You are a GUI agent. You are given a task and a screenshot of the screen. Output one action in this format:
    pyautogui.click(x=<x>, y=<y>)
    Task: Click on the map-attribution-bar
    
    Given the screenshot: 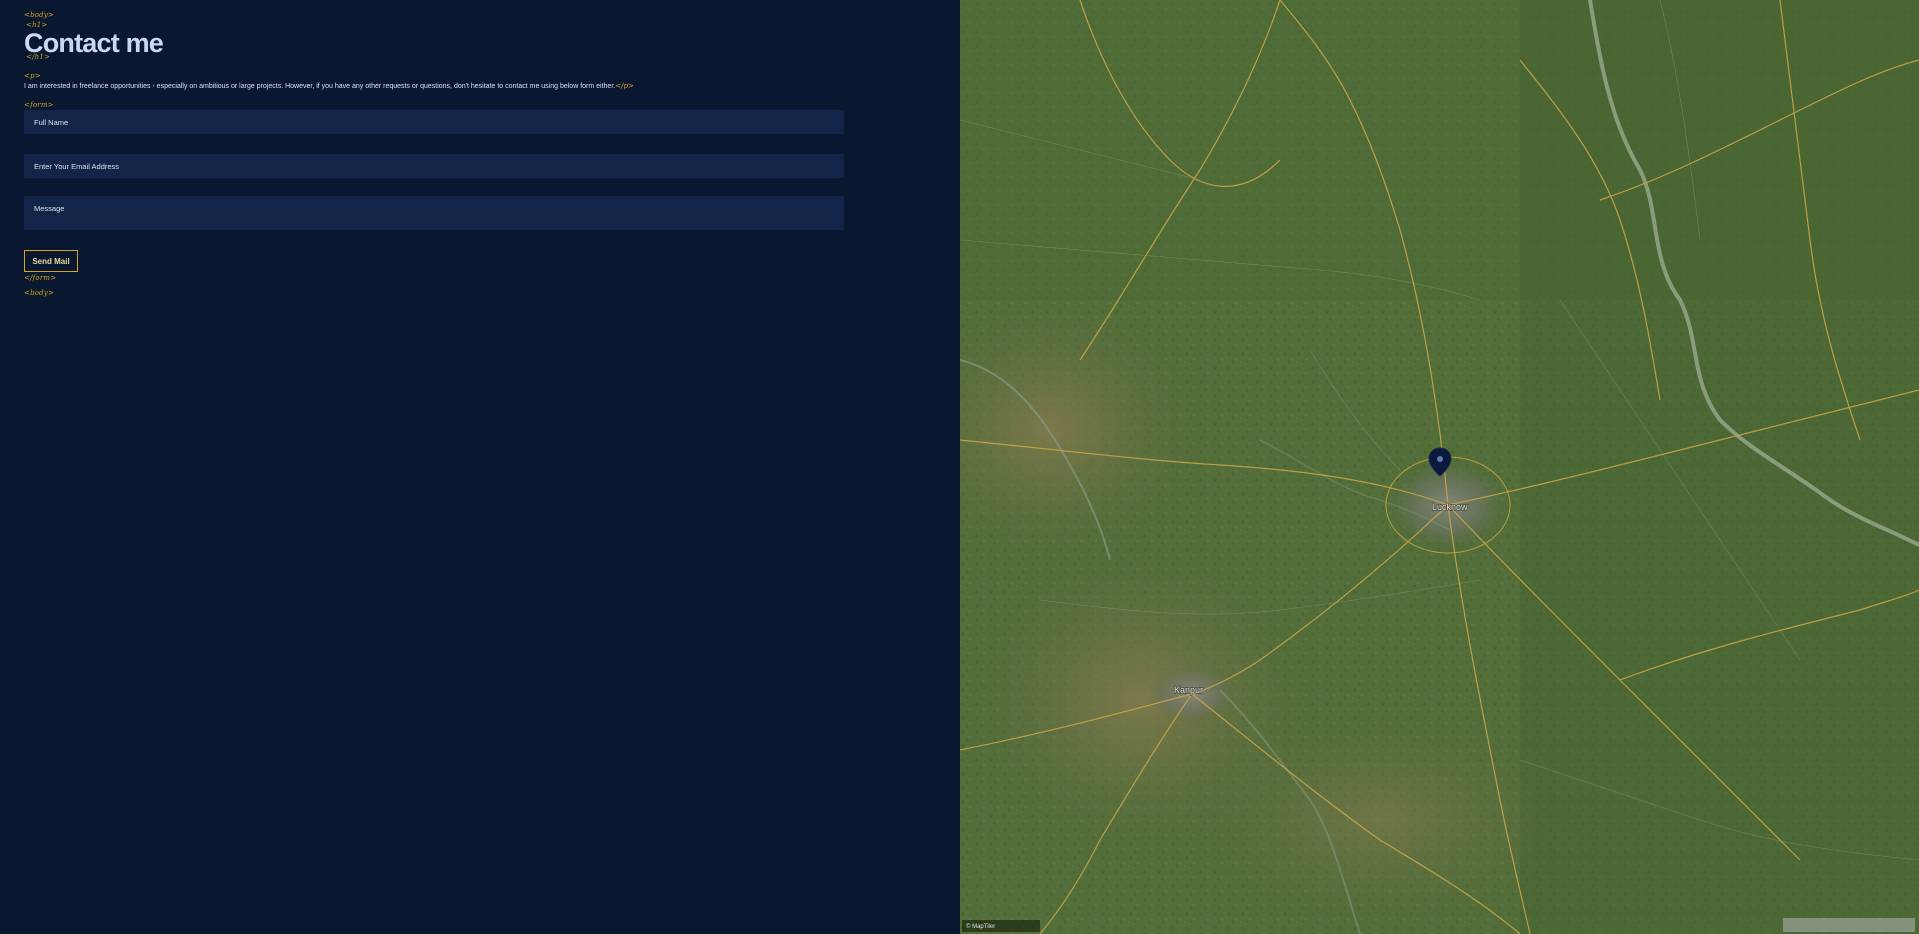 What is the action you would take?
    pyautogui.click(x=1849, y=925)
    